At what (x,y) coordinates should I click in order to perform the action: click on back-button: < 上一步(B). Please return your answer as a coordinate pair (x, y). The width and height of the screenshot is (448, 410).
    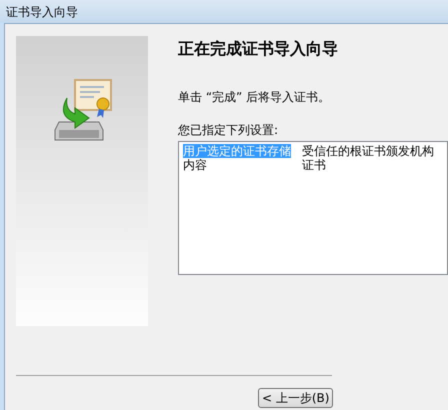
    Looking at the image, I should click on (296, 398).